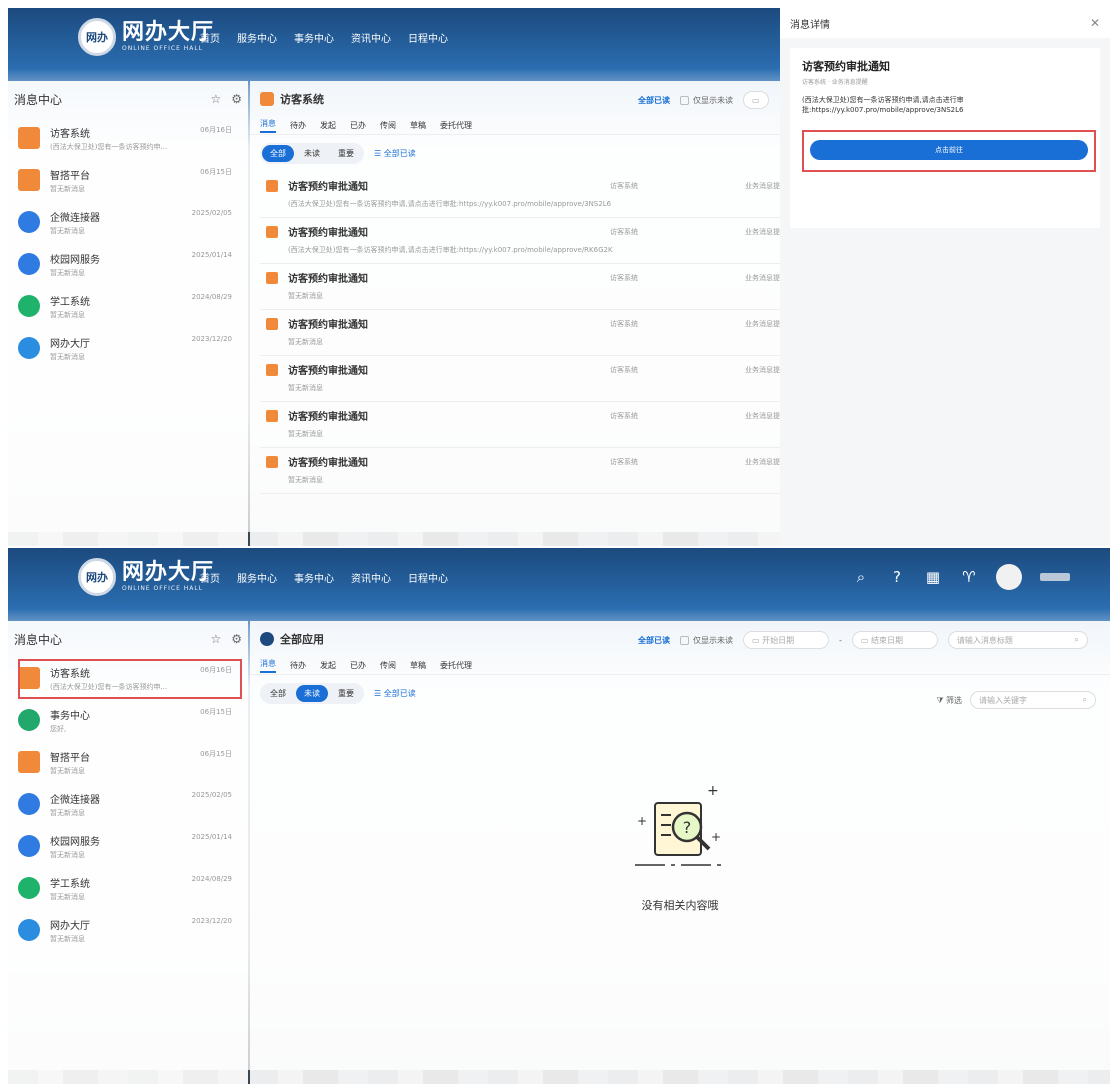  I want to click on detail-title: 访客预约审批通知, so click(846, 66).